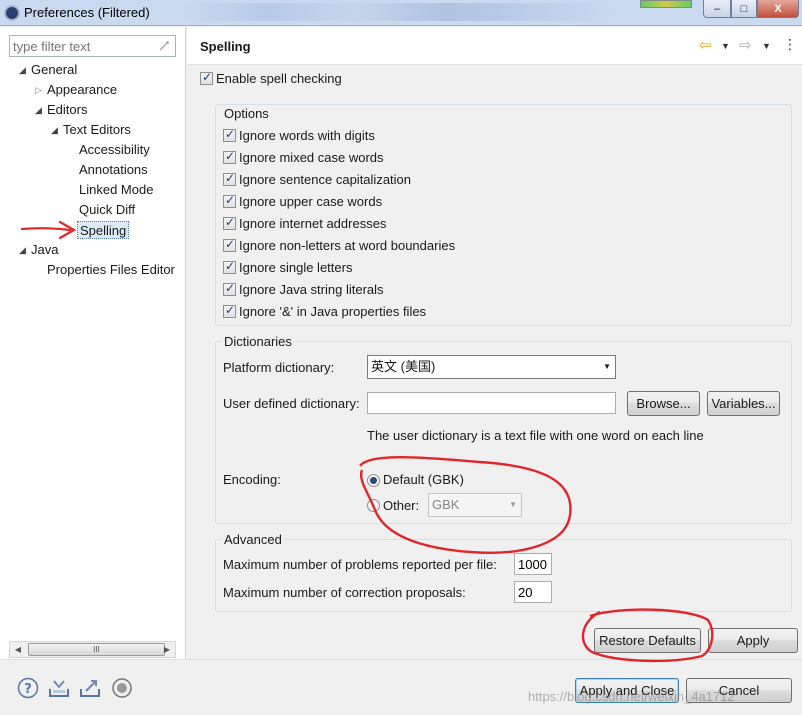 Image resolution: width=802 pixels, height=715 pixels. What do you see at coordinates (313, 223) in the screenshot?
I see `option-label: Ignore internet addresses` at bounding box center [313, 223].